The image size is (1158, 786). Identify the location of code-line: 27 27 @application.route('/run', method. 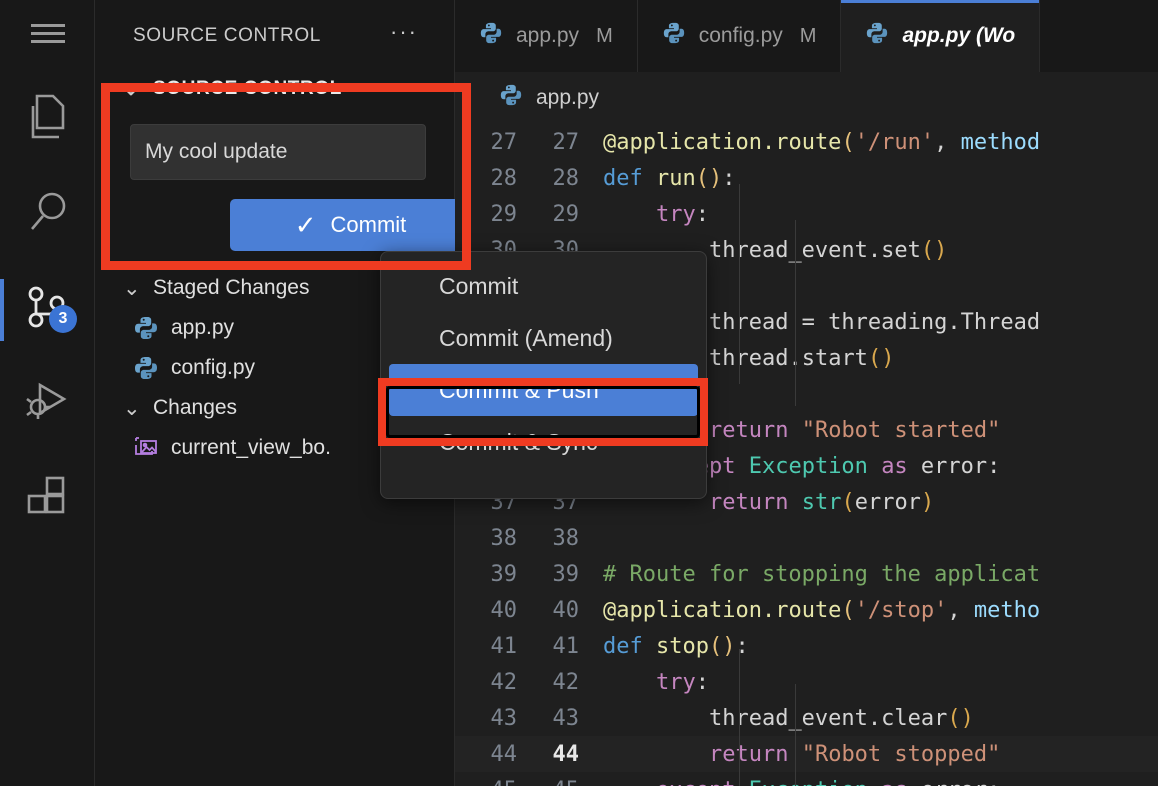
(806, 142).